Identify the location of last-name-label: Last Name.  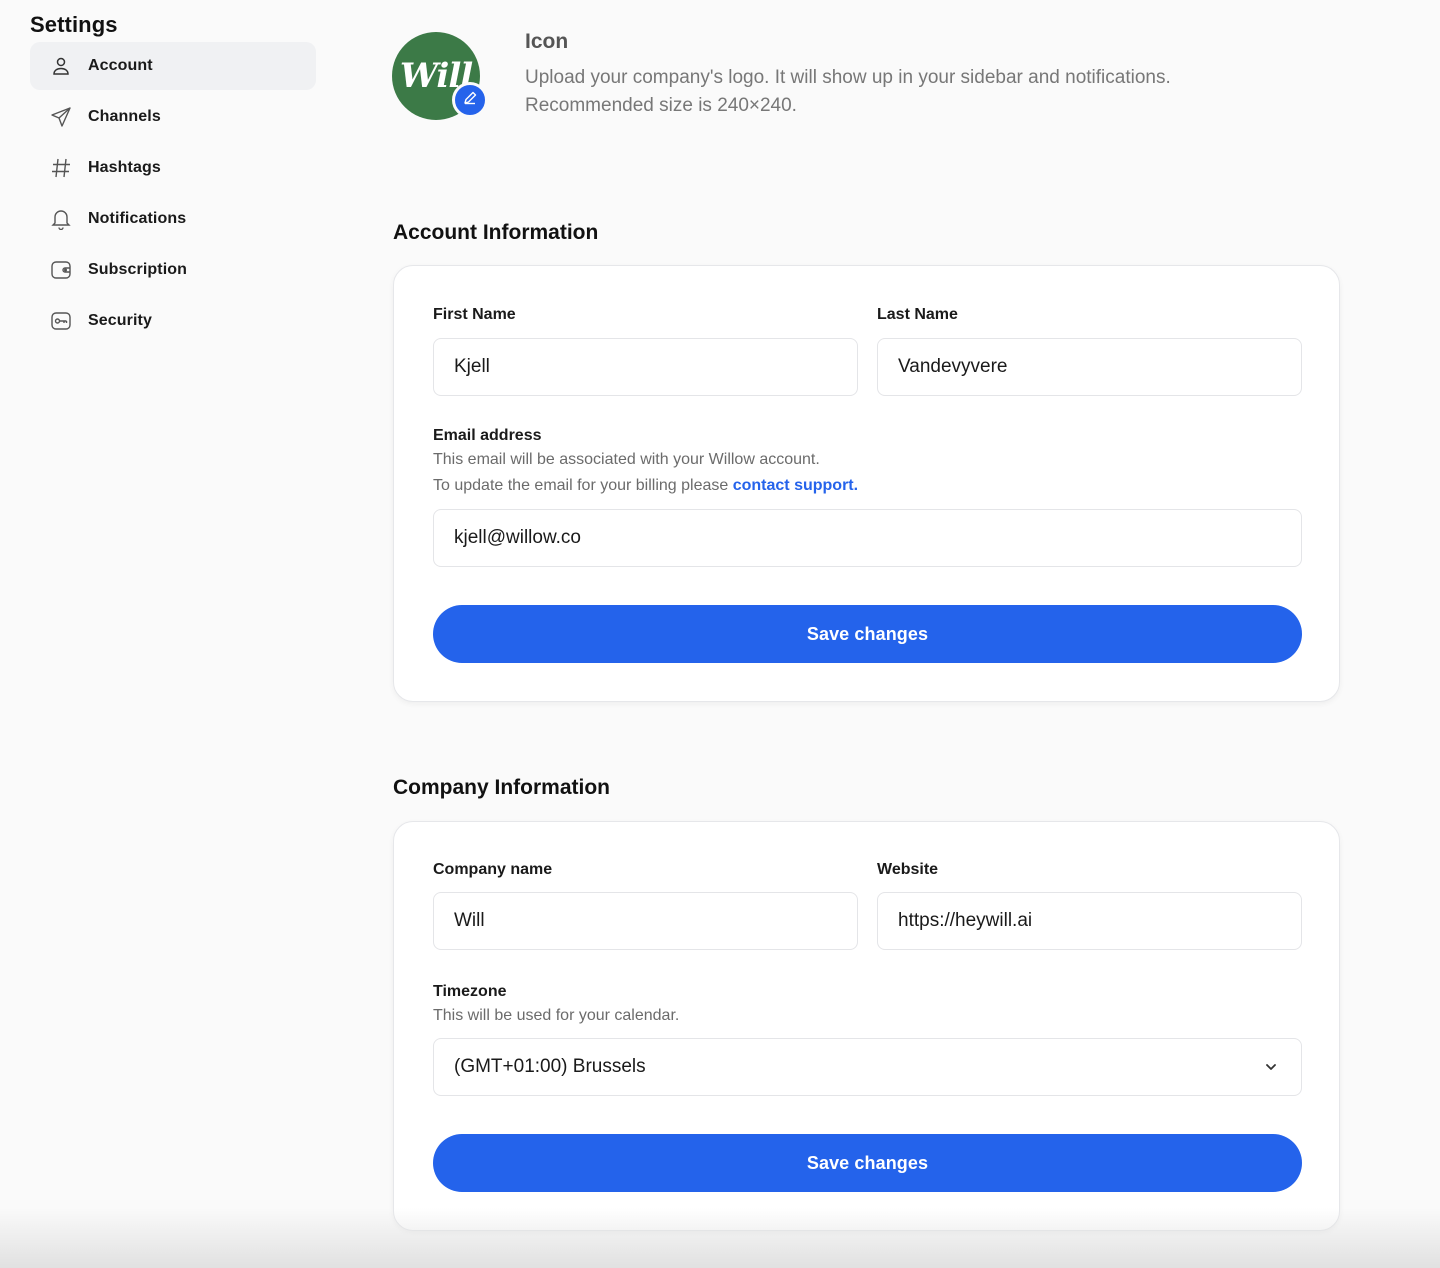
(917, 314).